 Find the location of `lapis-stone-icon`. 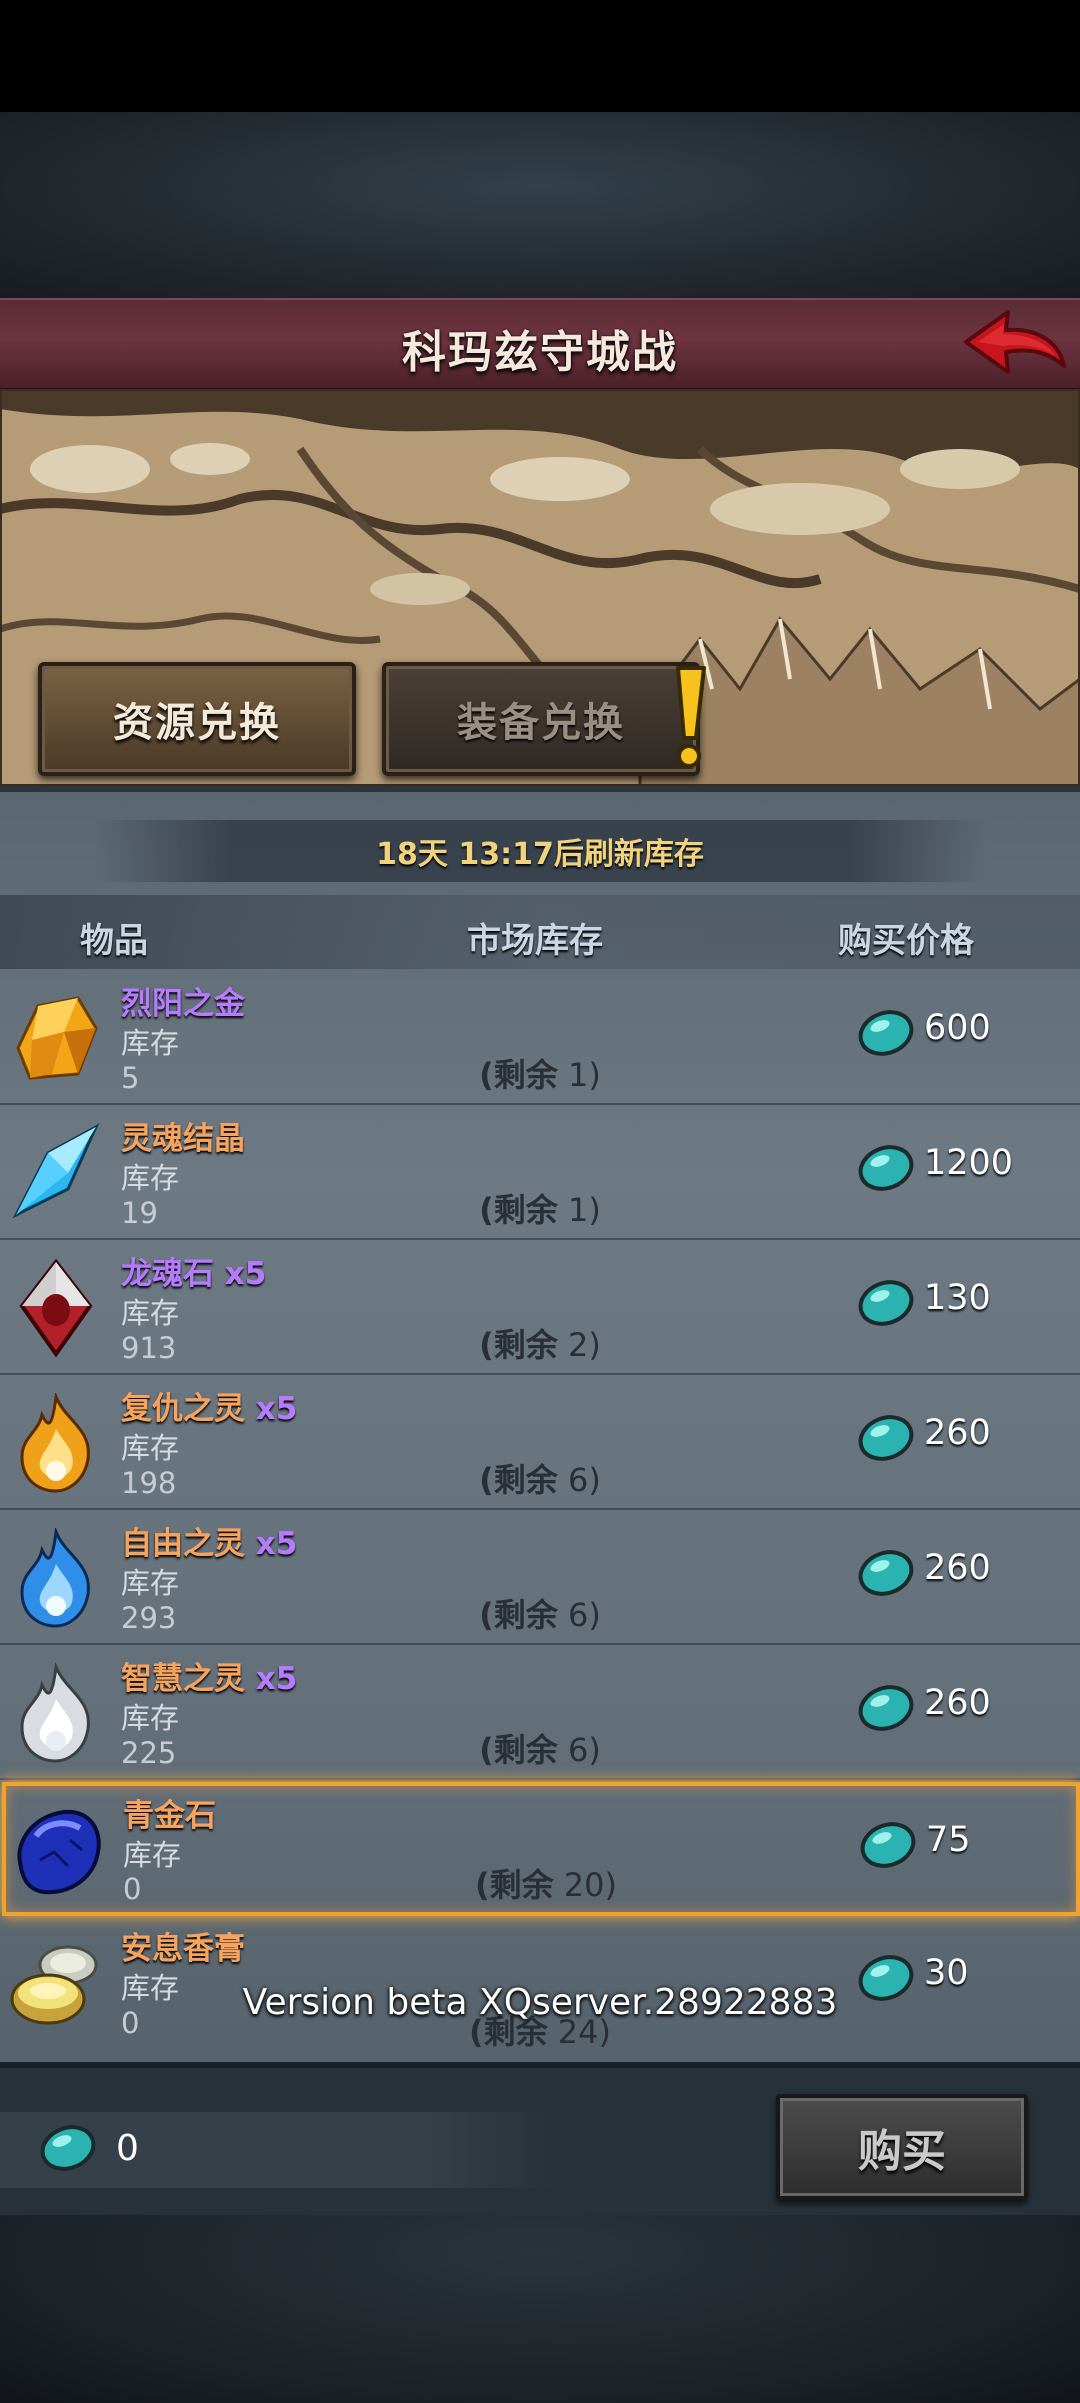

lapis-stone-icon is located at coordinates (59, 1852).